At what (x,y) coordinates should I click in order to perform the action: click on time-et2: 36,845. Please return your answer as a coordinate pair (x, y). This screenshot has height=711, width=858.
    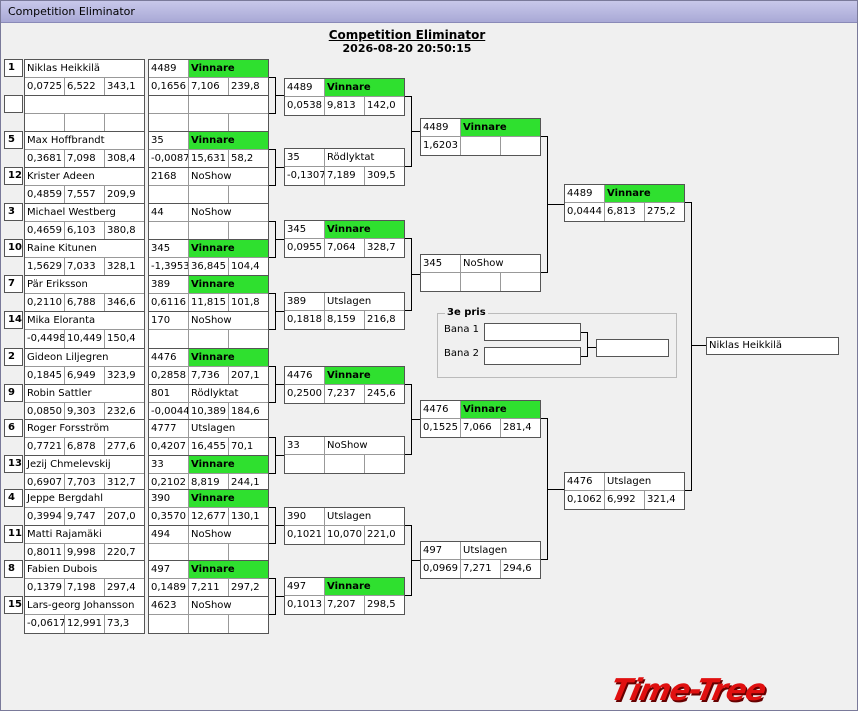
    Looking at the image, I should click on (209, 267).